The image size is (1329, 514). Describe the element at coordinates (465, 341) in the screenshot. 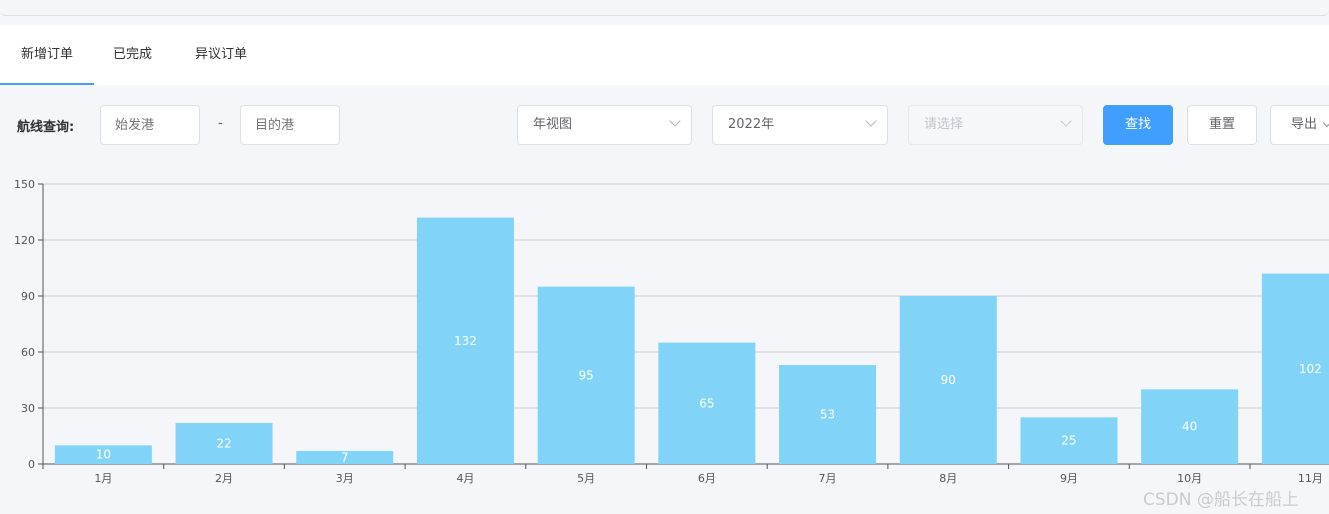

I see `bar-value-label: 132` at that location.